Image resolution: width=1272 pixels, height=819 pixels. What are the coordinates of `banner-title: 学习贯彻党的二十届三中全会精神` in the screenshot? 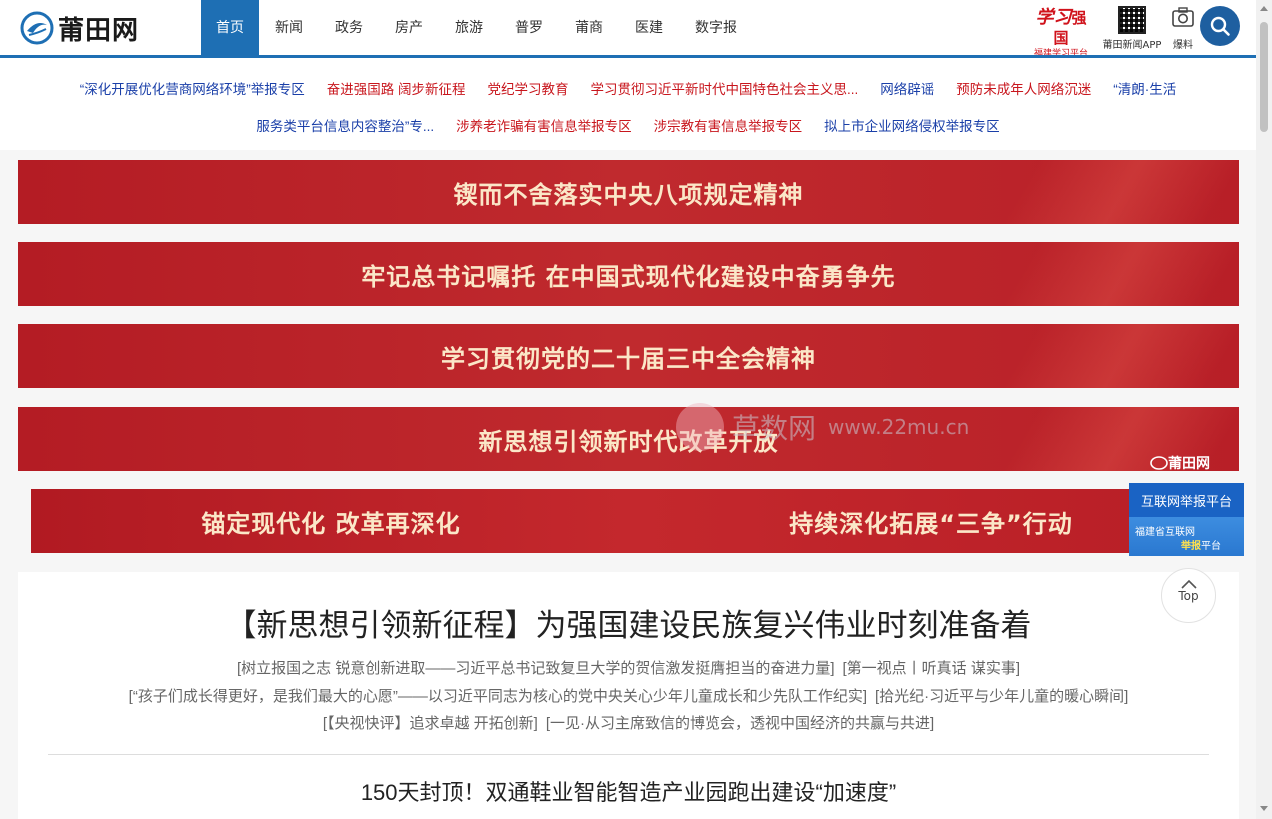 It's located at (628, 358).